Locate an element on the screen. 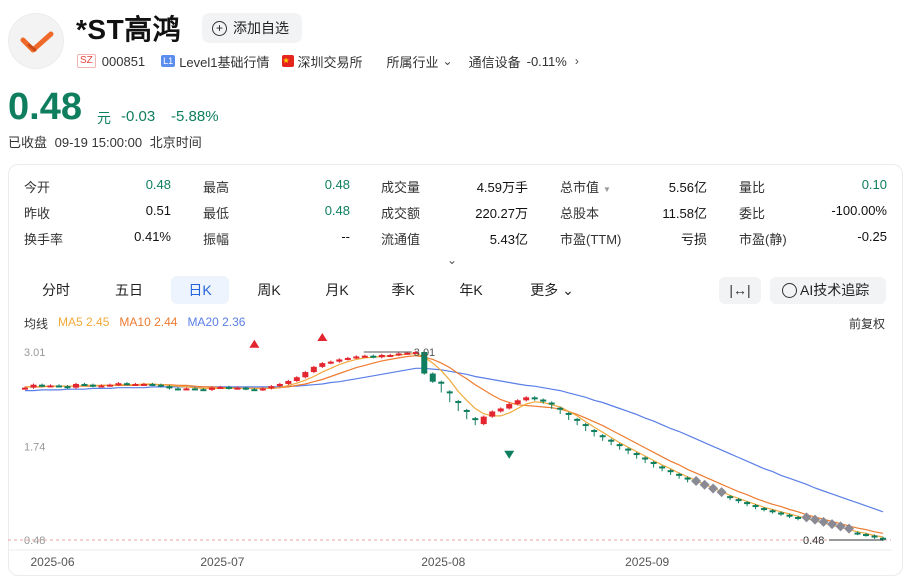  stat-value: 11.58亿 is located at coordinates (684, 213).